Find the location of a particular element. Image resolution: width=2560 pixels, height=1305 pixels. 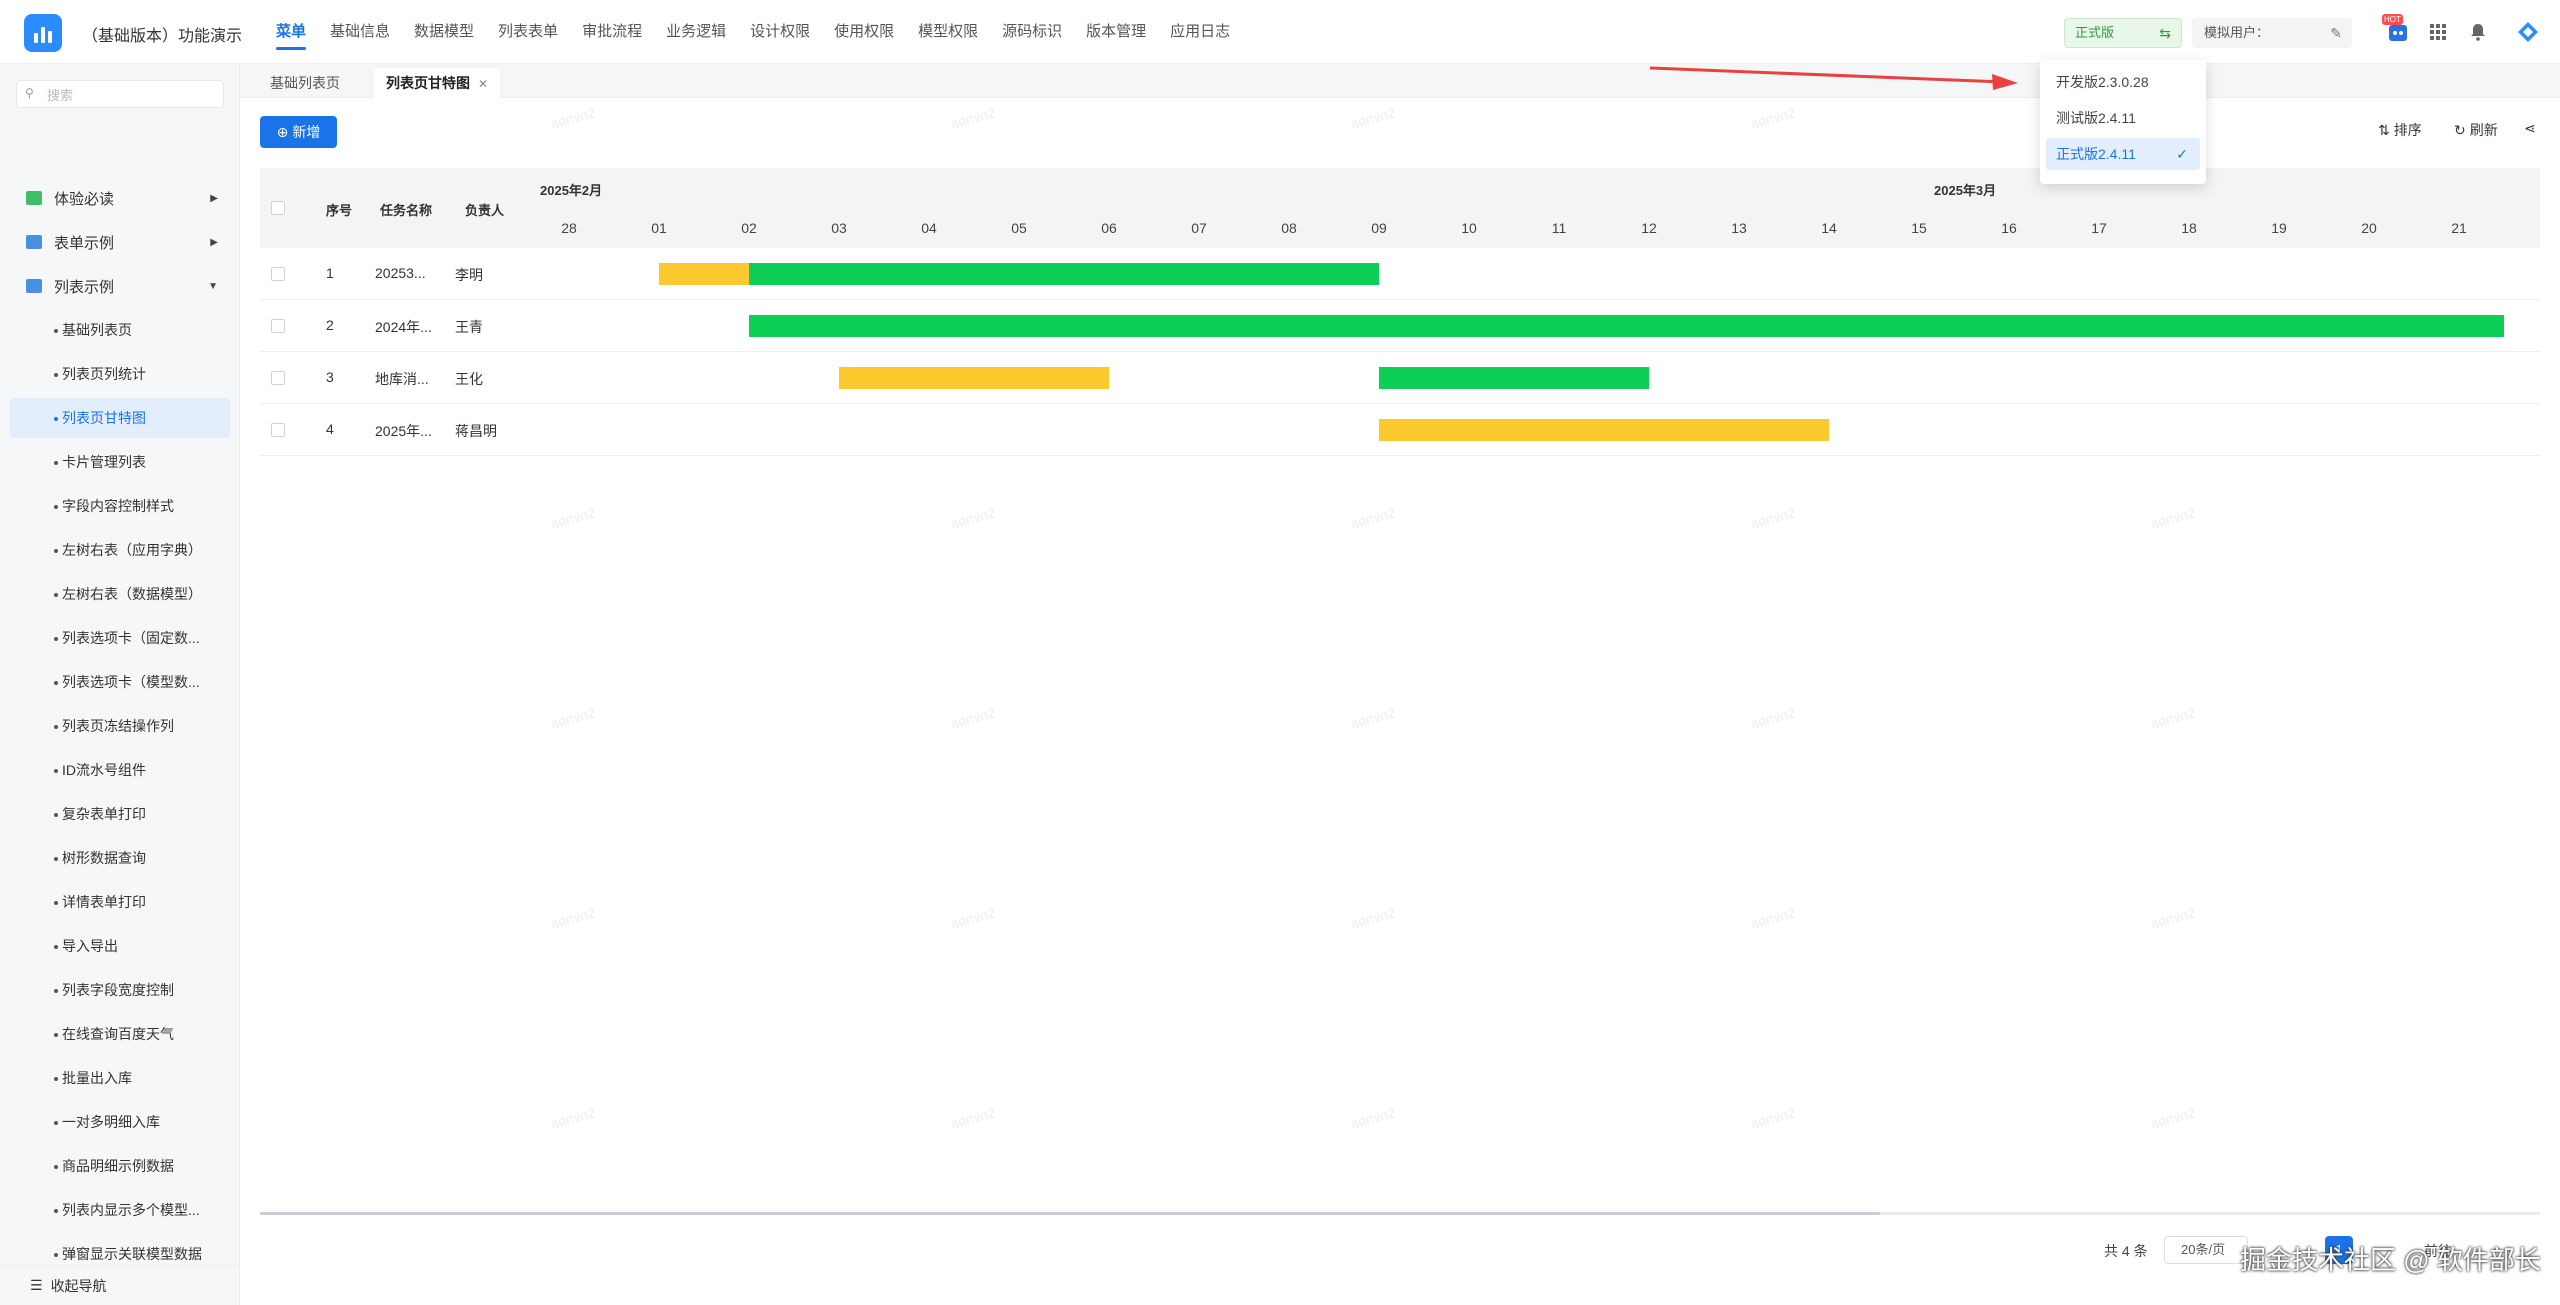

sidebar-item: 字段内容控制样式 is located at coordinates (120, 506).